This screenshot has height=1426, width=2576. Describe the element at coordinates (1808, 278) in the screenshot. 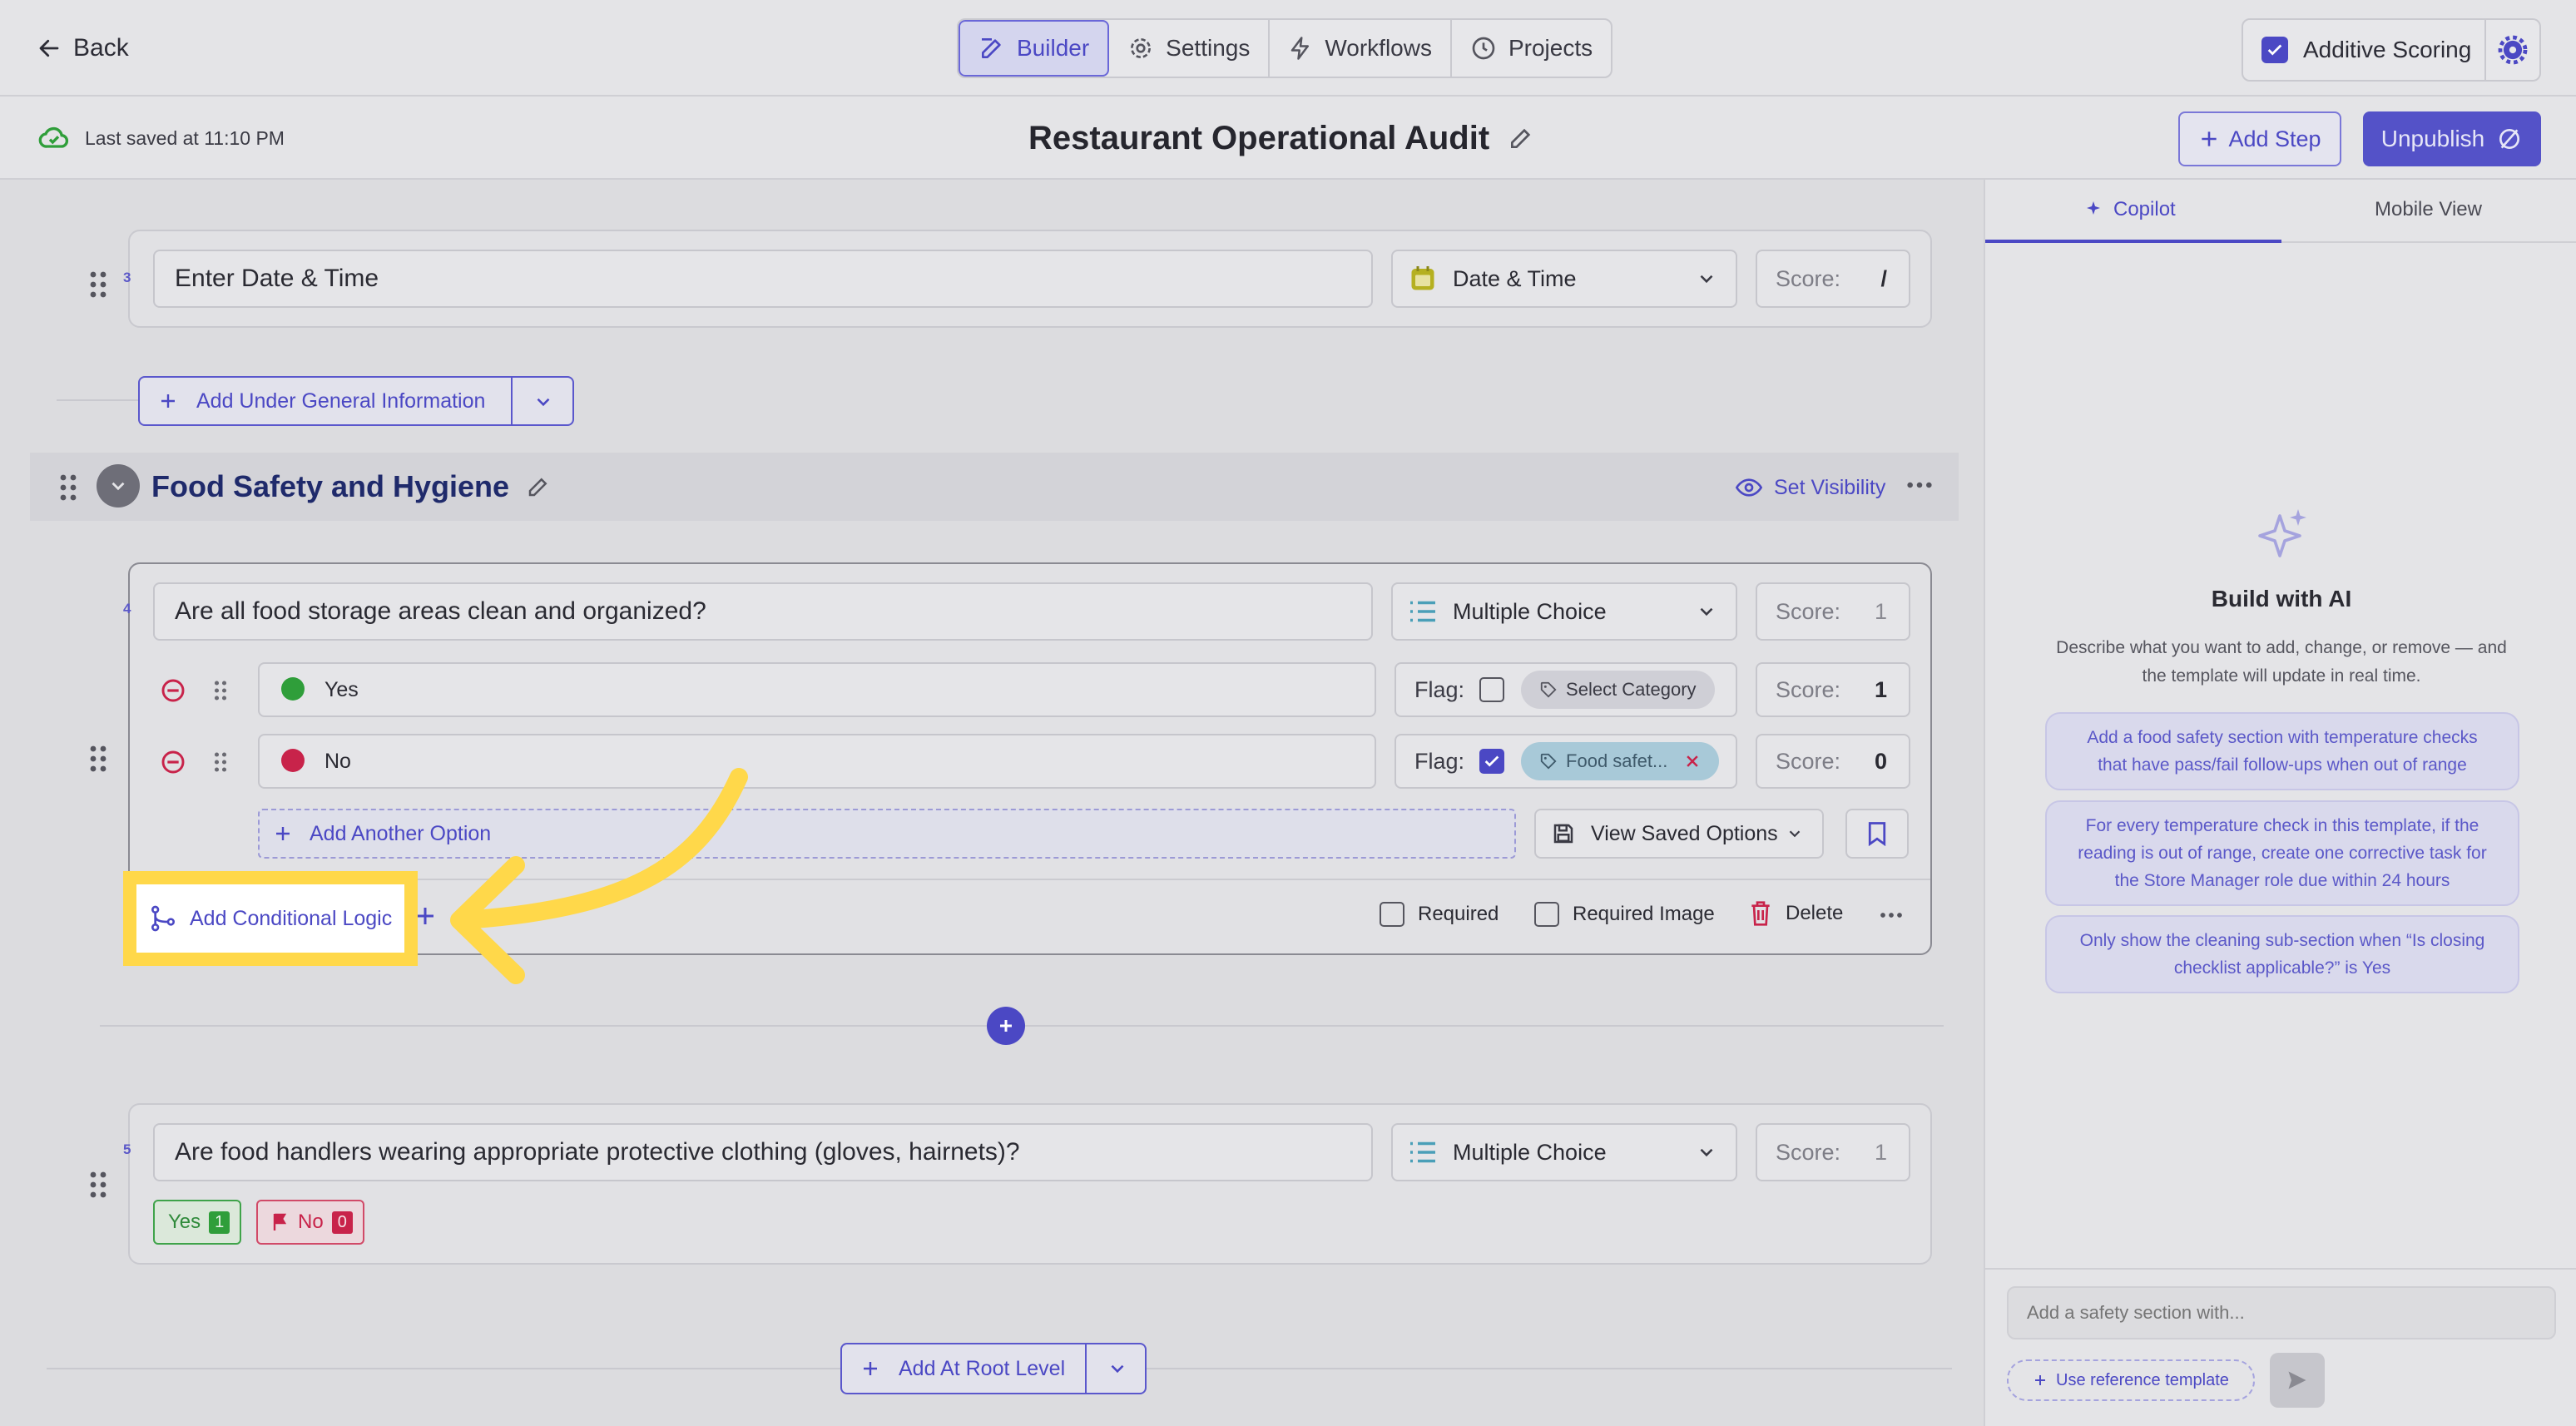

I see `score-label: Score:` at that location.